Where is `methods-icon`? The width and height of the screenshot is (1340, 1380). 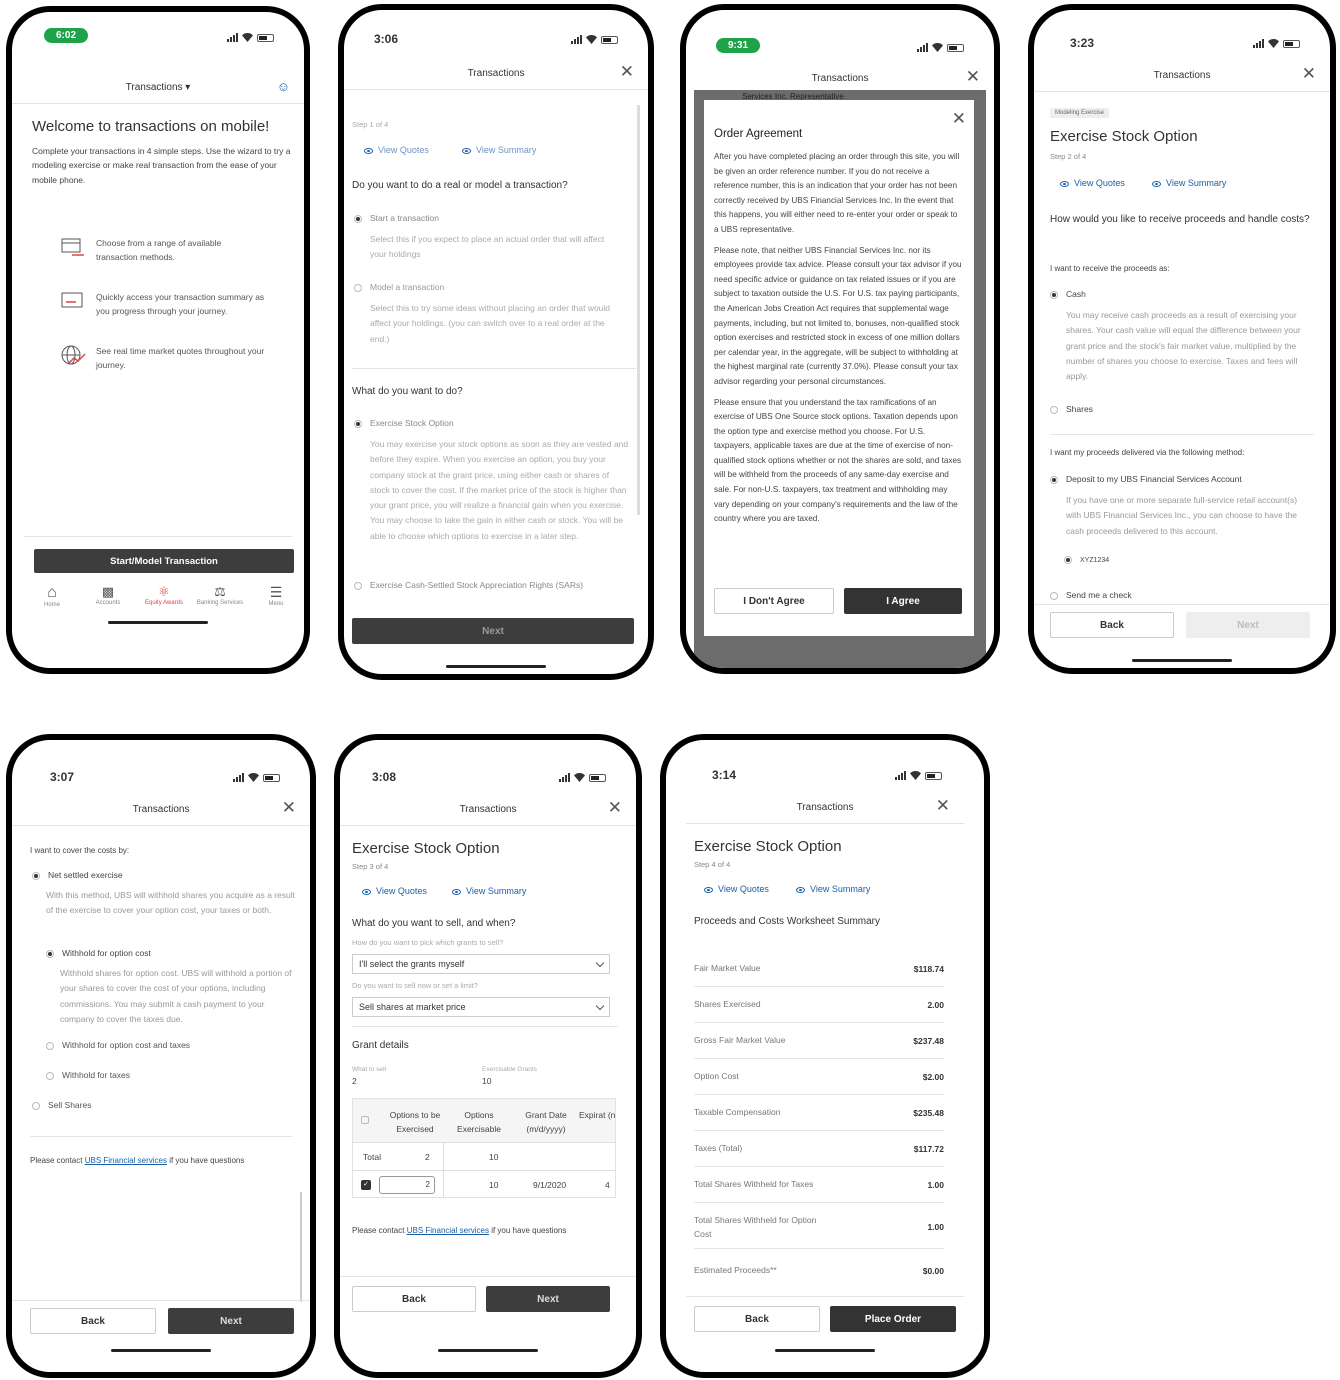 methods-icon is located at coordinates (73, 249).